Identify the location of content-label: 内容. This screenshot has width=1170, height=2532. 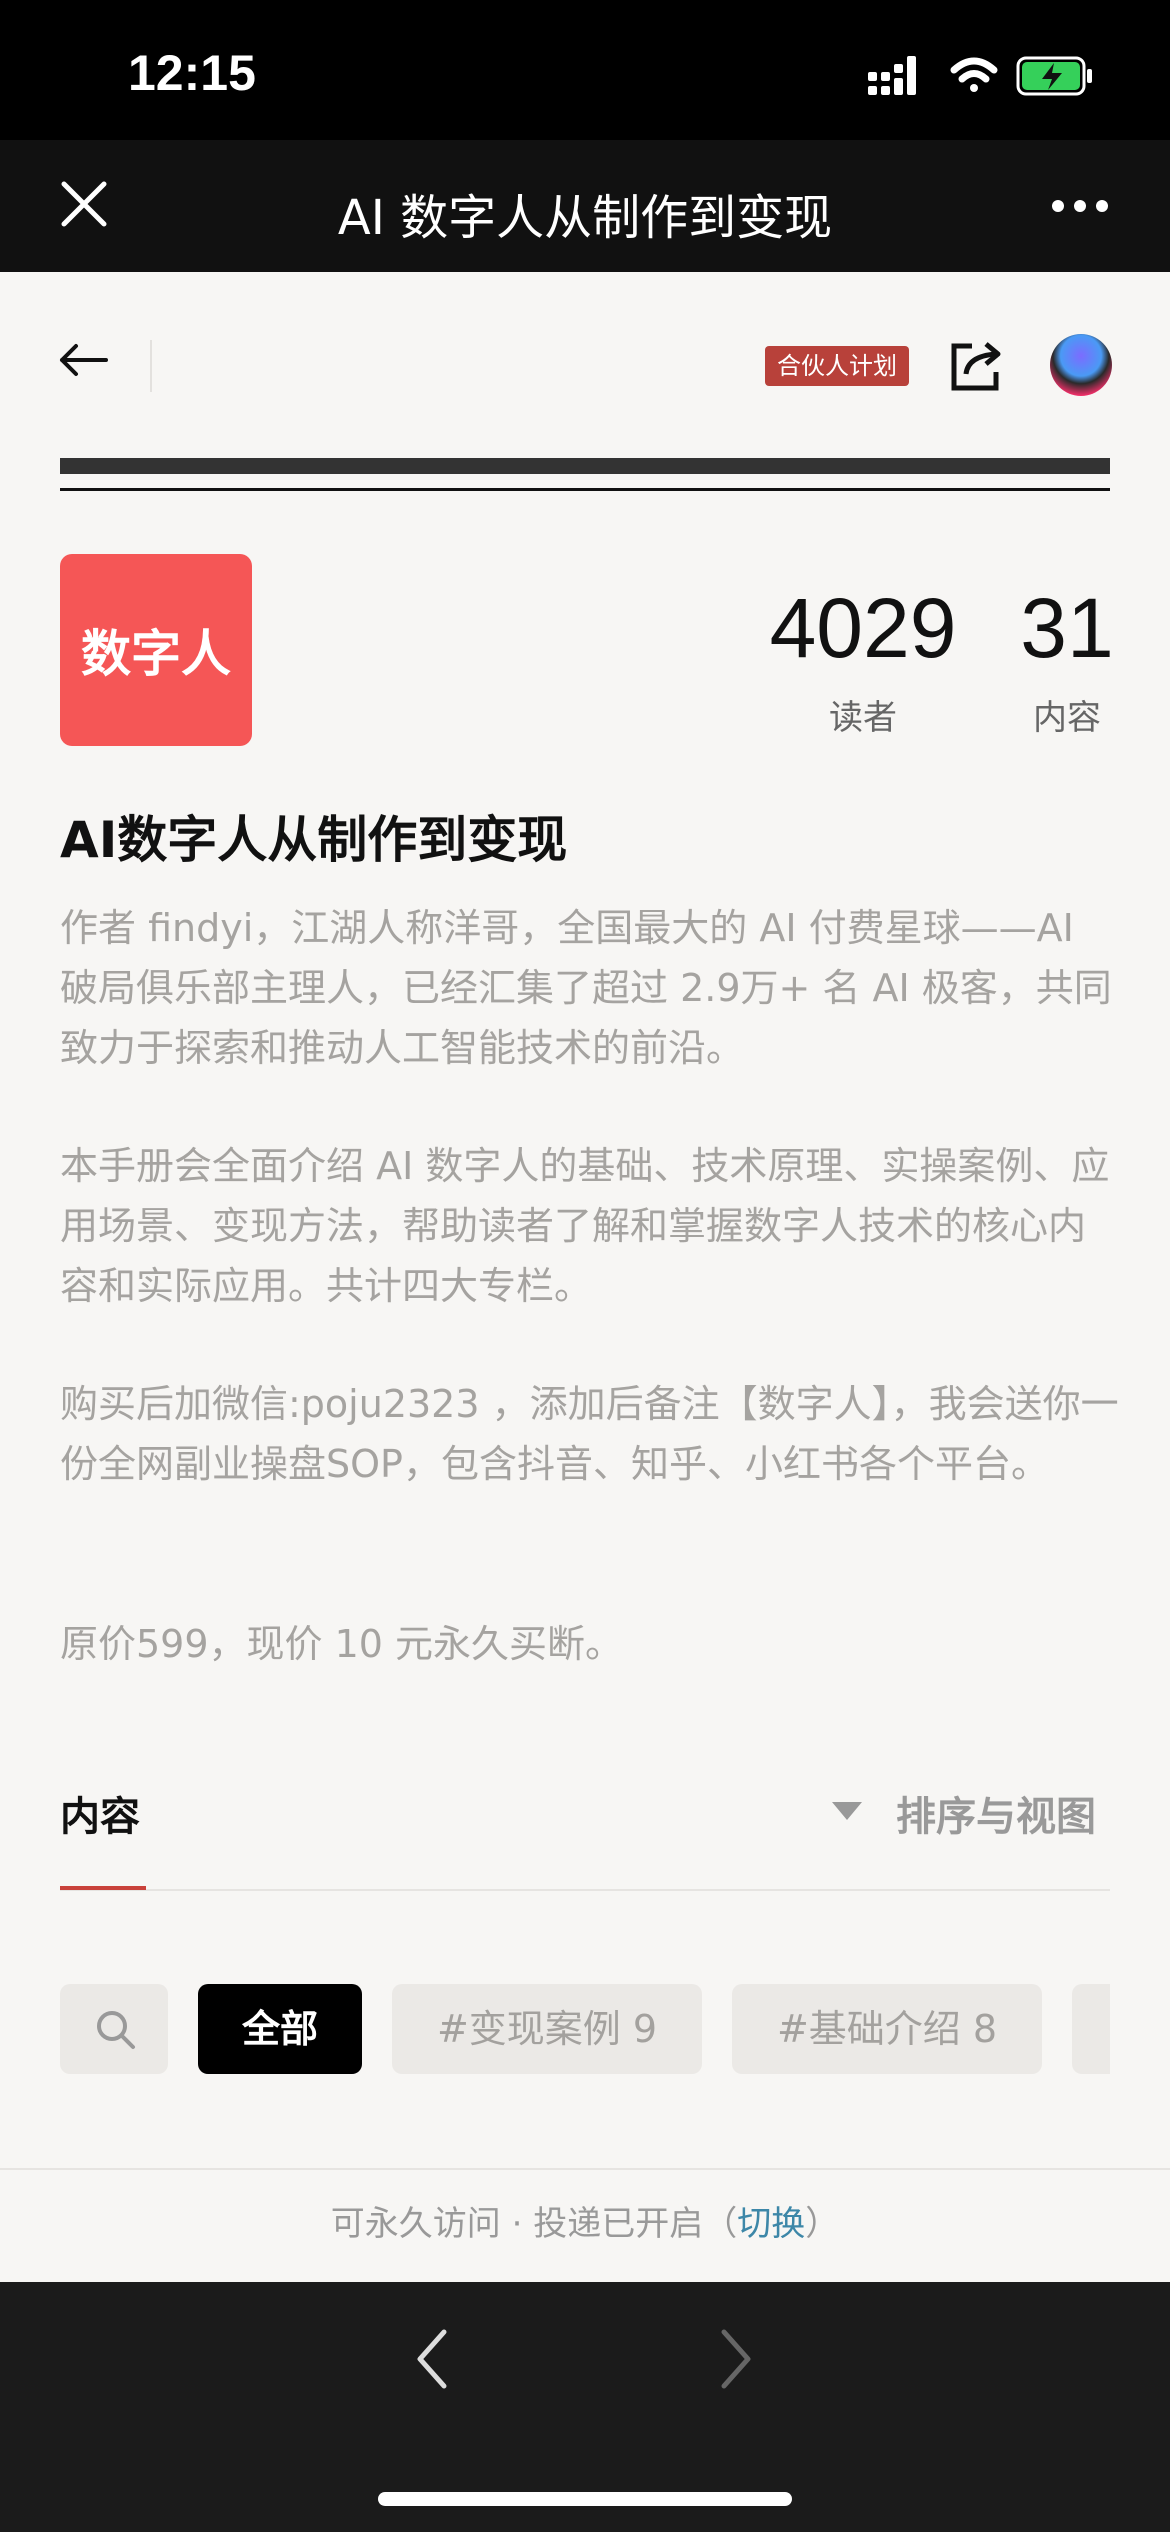
(1067, 718).